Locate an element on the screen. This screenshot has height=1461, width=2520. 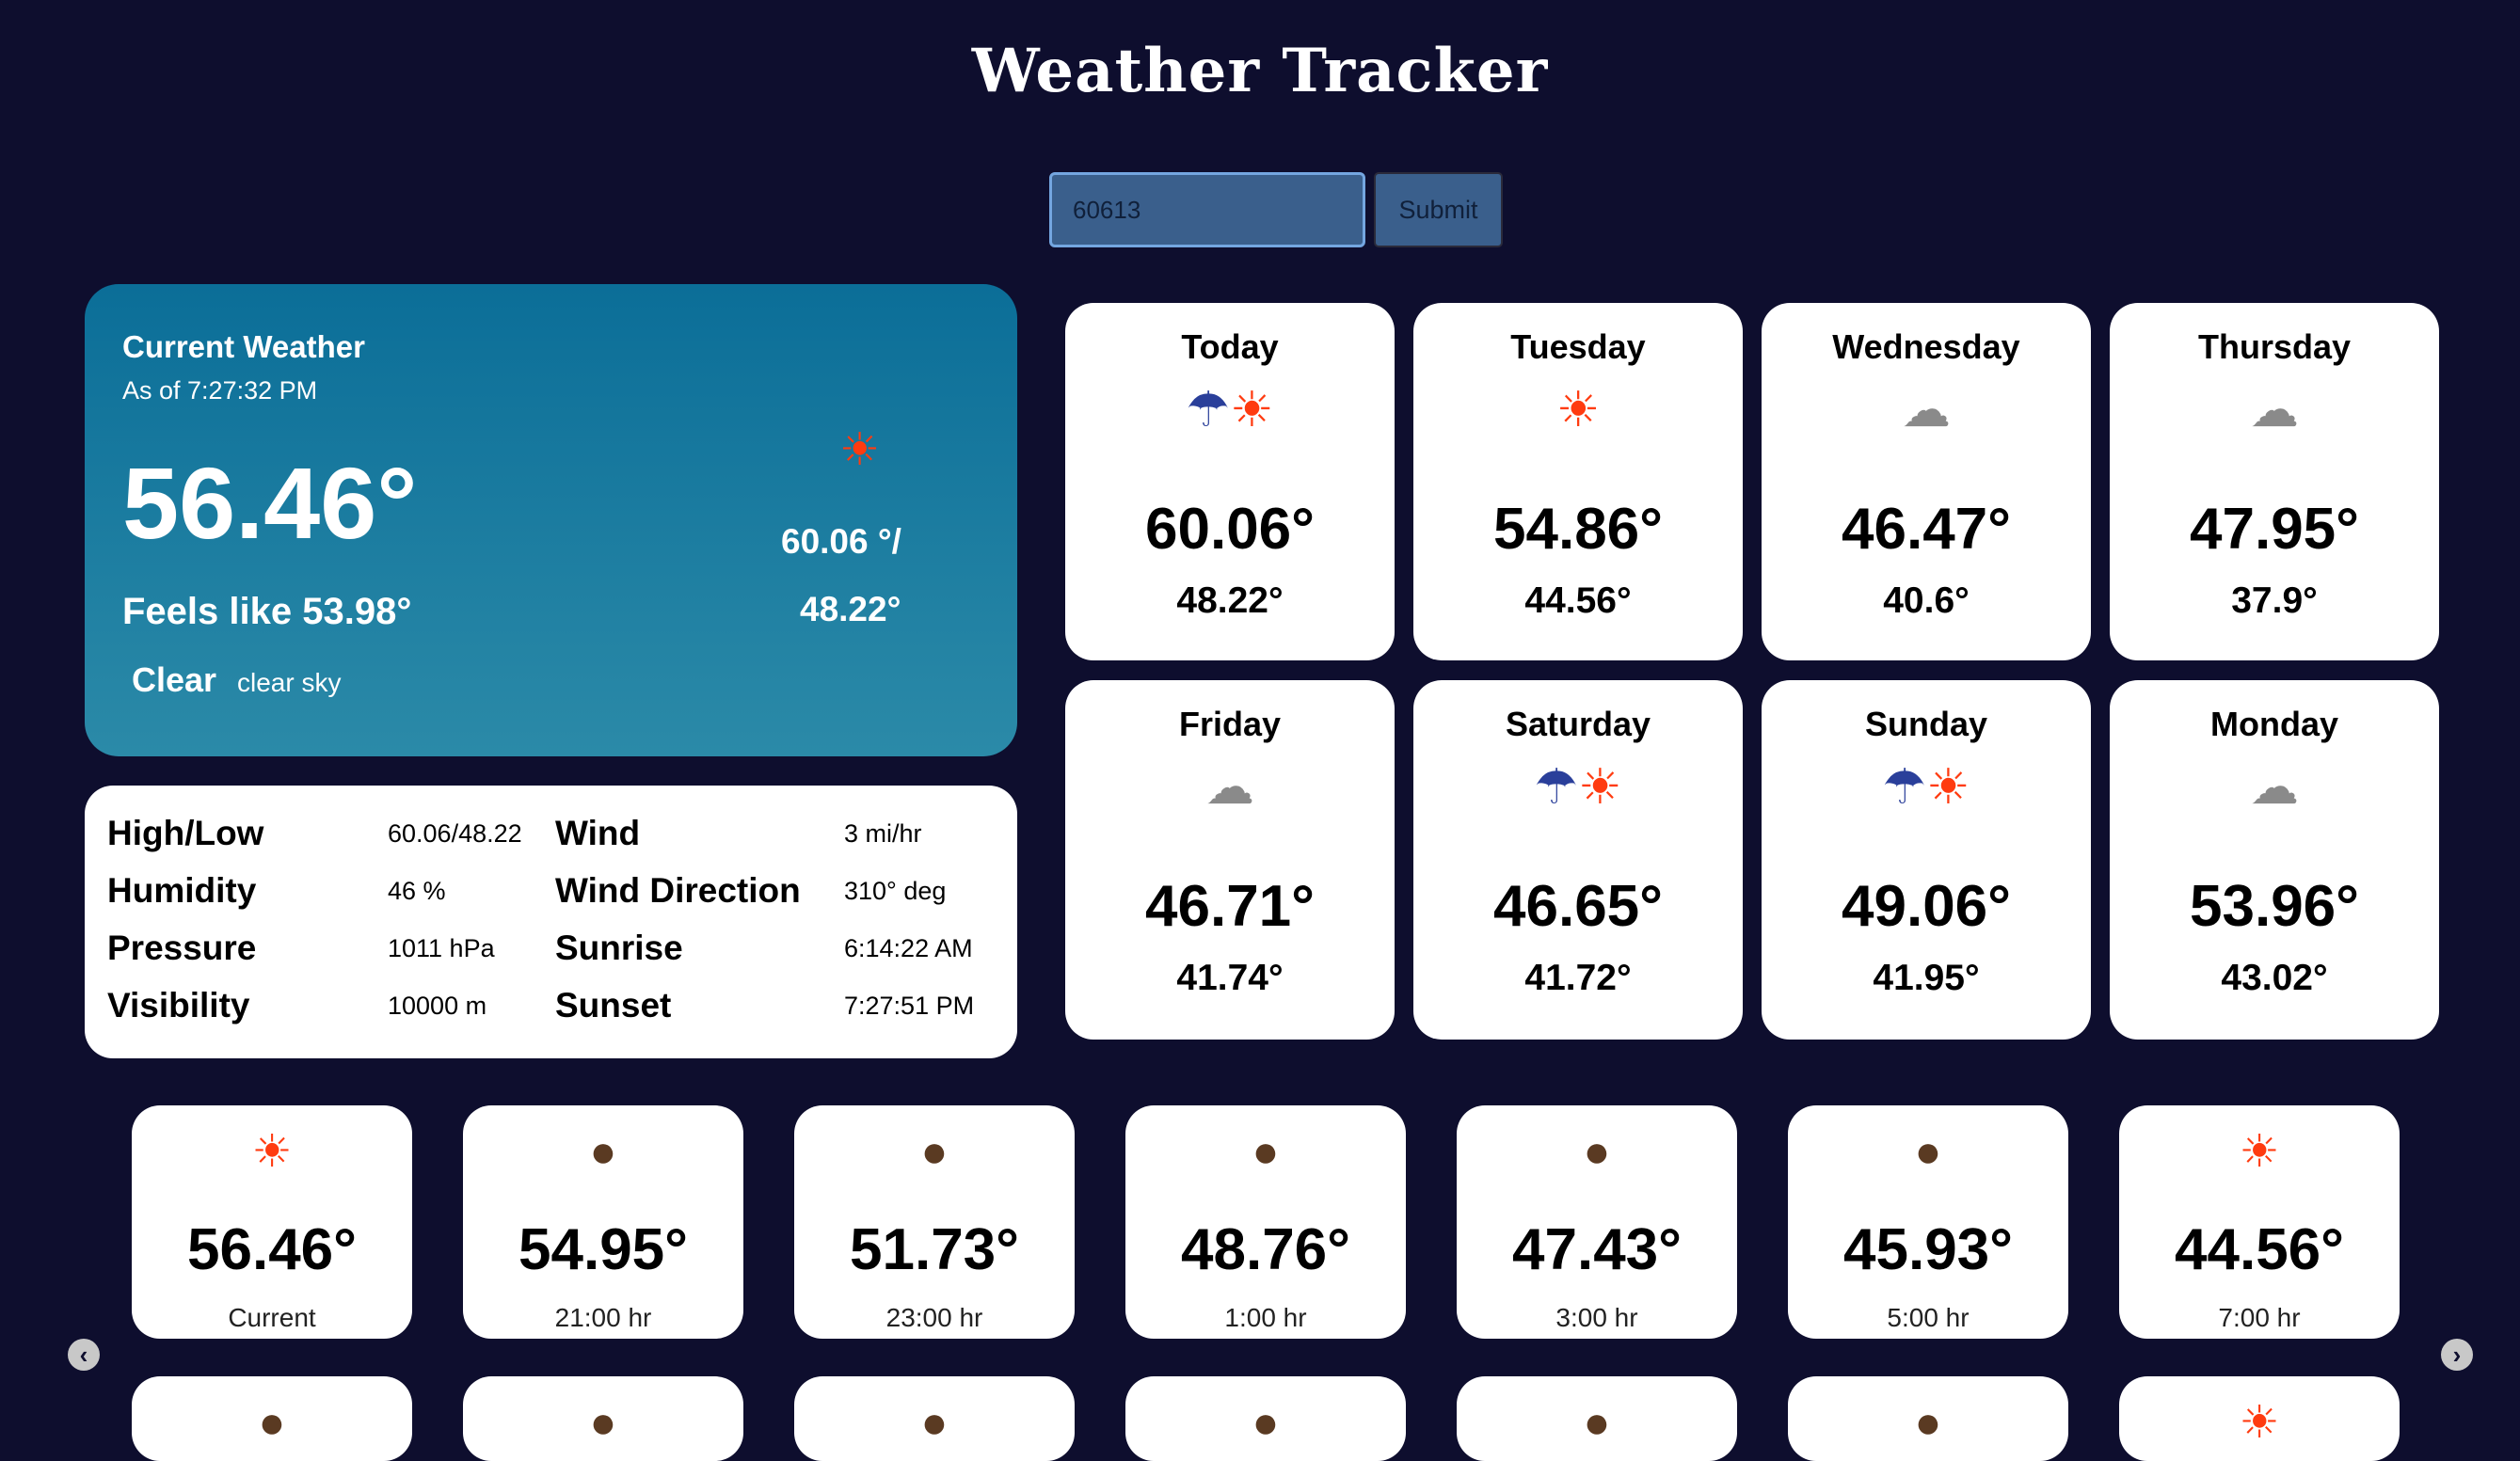
hourly-temp: 54.95° is located at coordinates (603, 1249).